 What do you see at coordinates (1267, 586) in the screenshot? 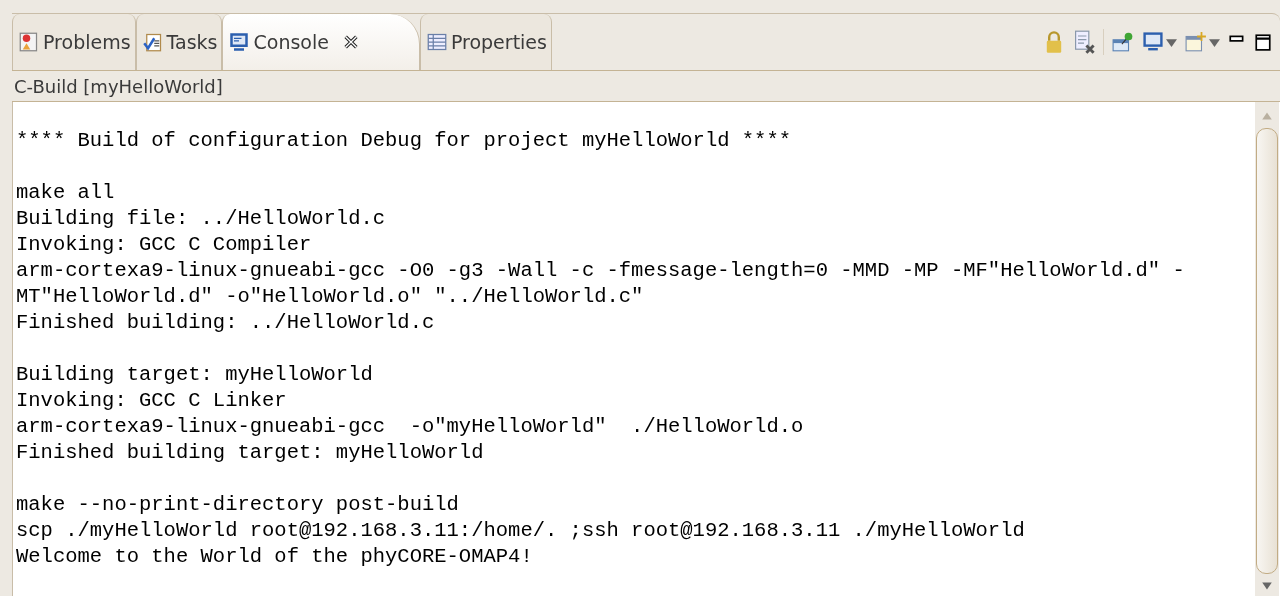
I see `scroll-down-icon` at bounding box center [1267, 586].